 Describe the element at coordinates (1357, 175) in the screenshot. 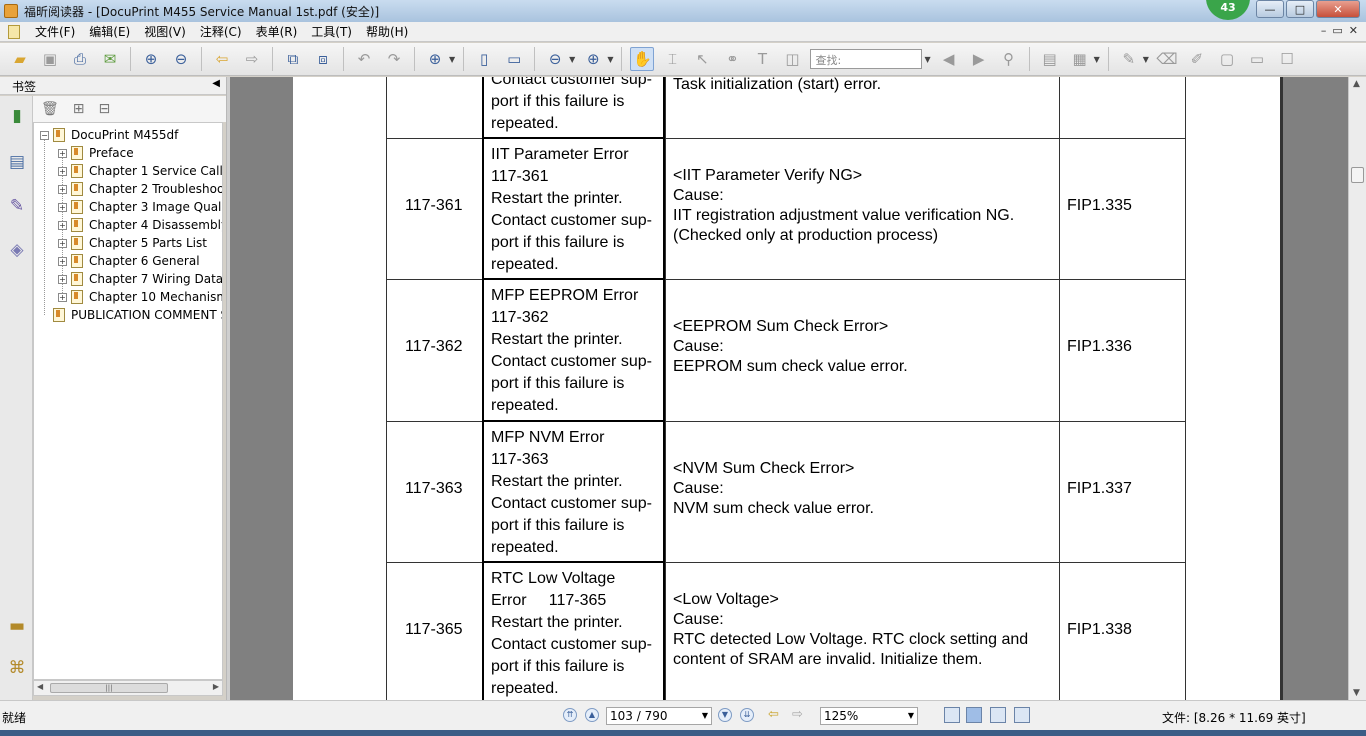

I see `scrollbar-thumb` at that location.